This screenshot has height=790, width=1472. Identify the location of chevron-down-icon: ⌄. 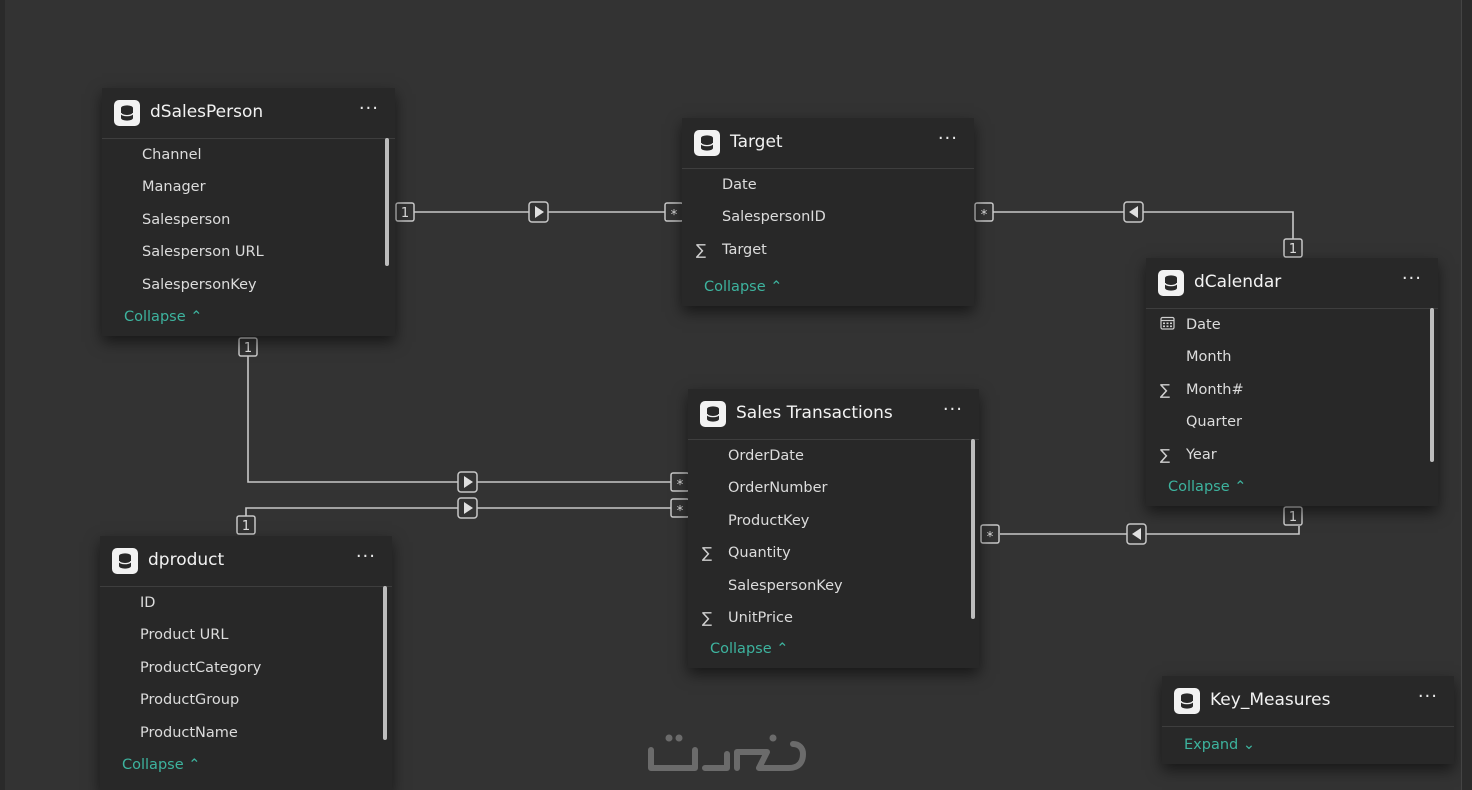
(1248, 745).